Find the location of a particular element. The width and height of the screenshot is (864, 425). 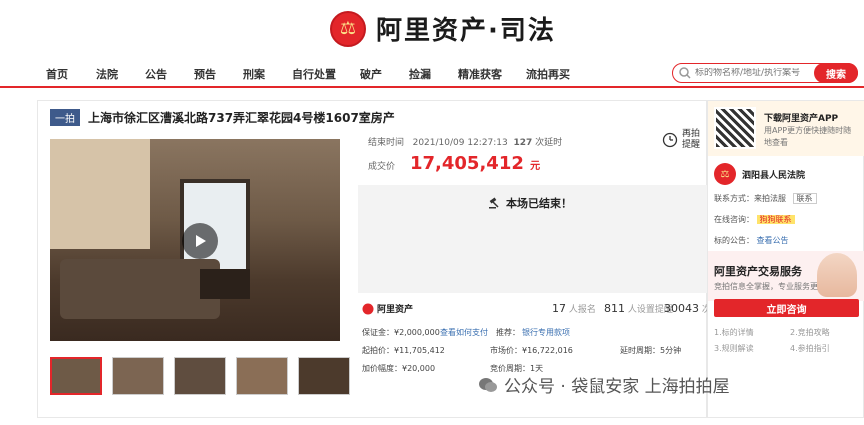

site-logo: ⚖ 阿里资产·司法 is located at coordinates (443, 28).